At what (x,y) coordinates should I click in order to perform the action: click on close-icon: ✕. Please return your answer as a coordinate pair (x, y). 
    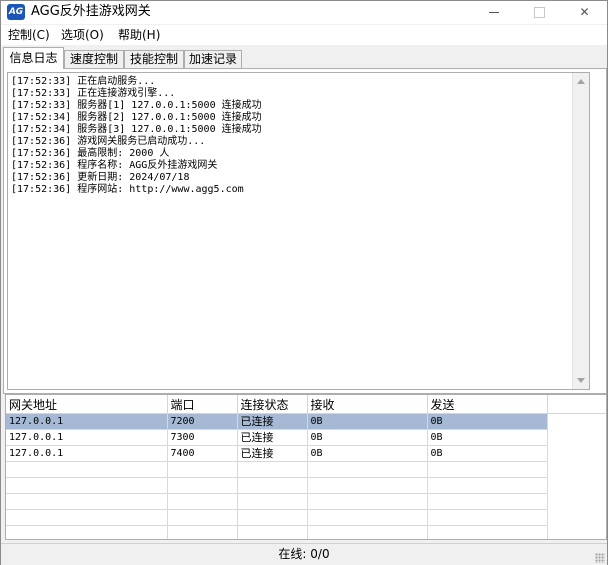
    Looking at the image, I should click on (584, 12).